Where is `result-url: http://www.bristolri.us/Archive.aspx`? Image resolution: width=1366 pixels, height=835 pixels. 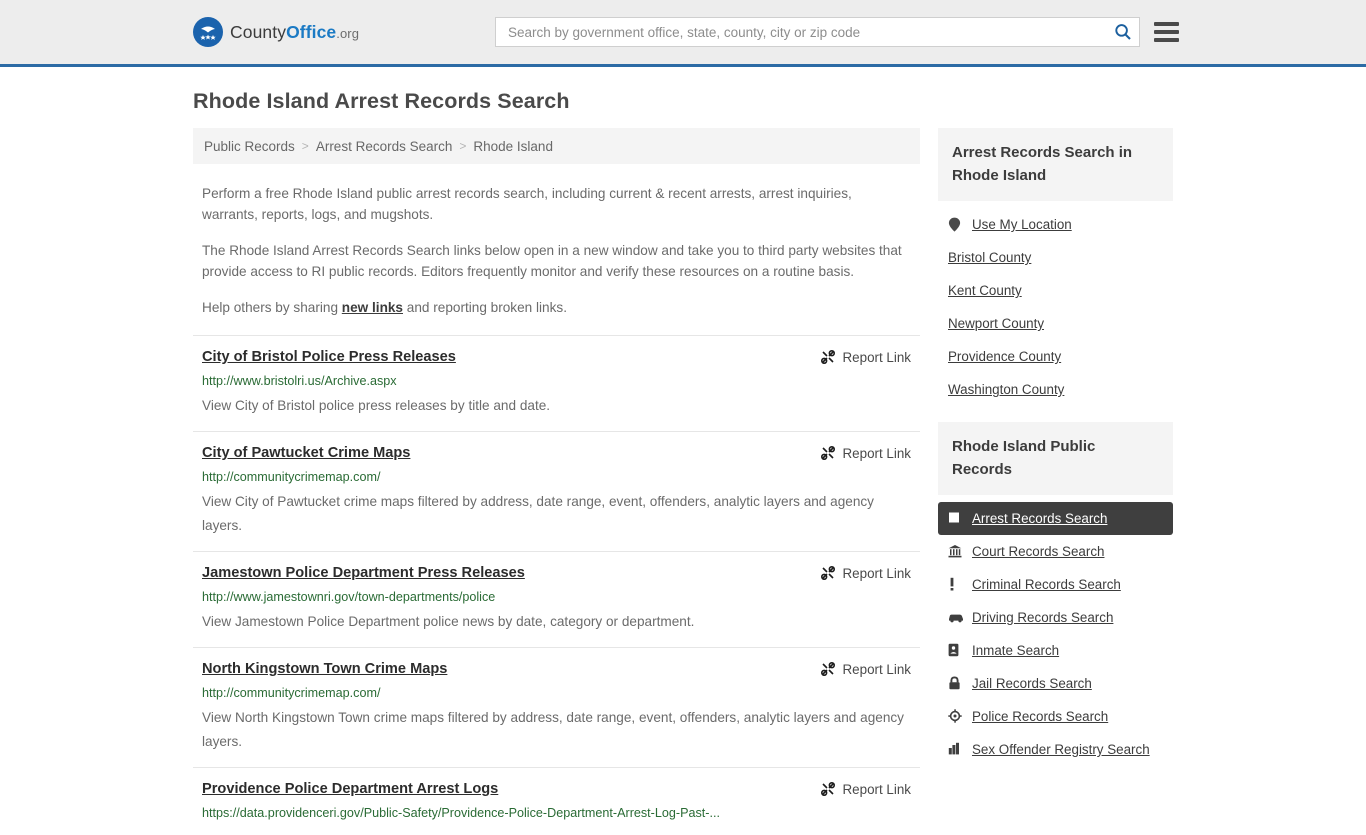 result-url: http://www.bristolri.us/Archive.aspx is located at coordinates (299, 381).